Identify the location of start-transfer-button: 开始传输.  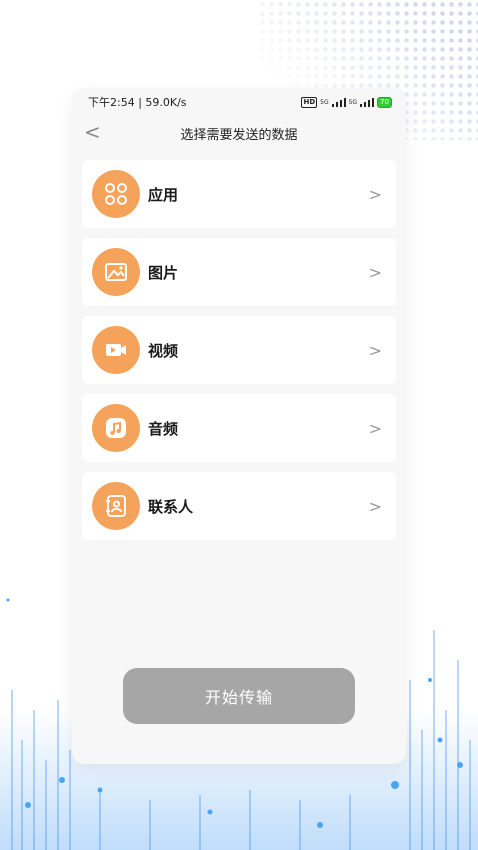
(239, 696).